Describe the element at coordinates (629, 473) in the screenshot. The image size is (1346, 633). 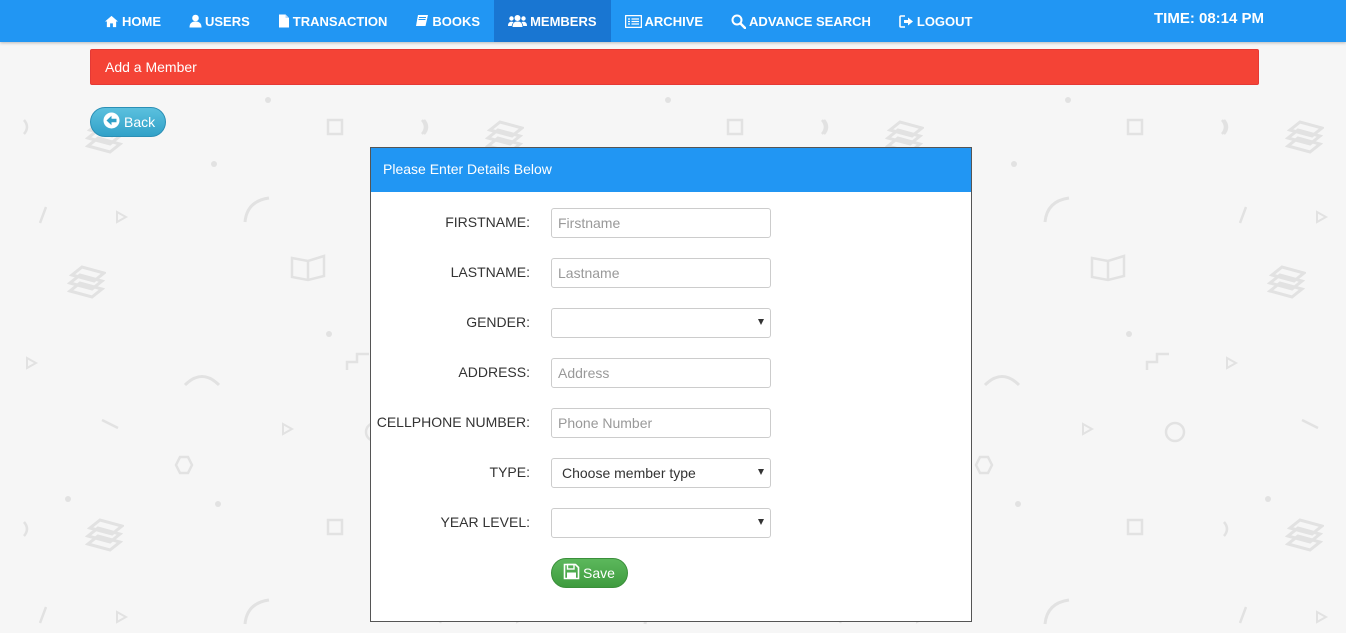
I see `member-type-select-value: Choose member type` at that location.